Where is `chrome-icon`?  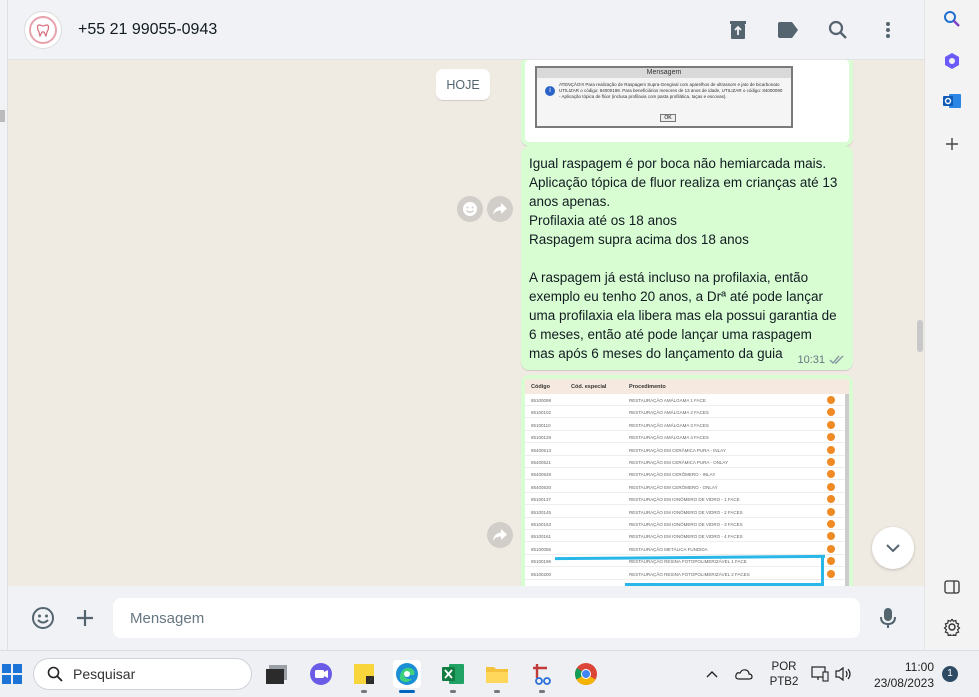 chrome-icon is located at coordinates (586, 674).